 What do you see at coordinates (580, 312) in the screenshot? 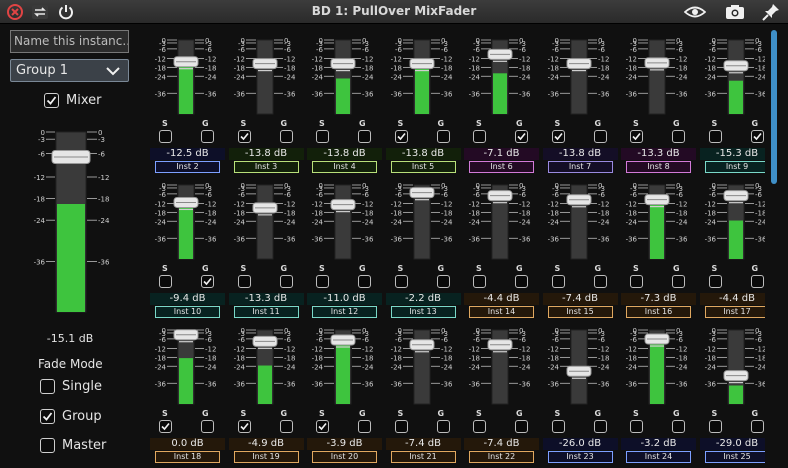
I see `channel-name-label: Inst 15` at bounding box center [580, 312].